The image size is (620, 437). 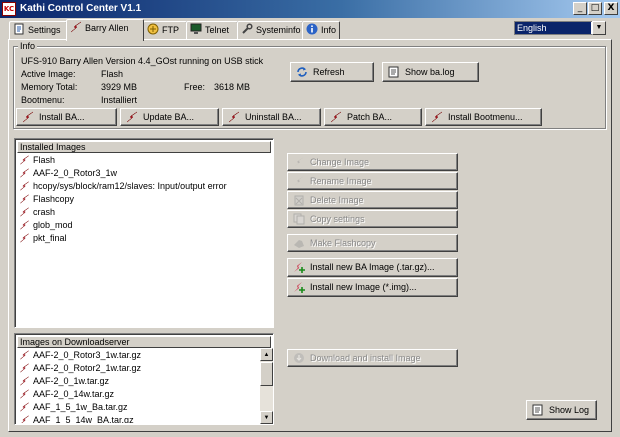 I want to click on list-item: Flash, so click(x=144, y=160).